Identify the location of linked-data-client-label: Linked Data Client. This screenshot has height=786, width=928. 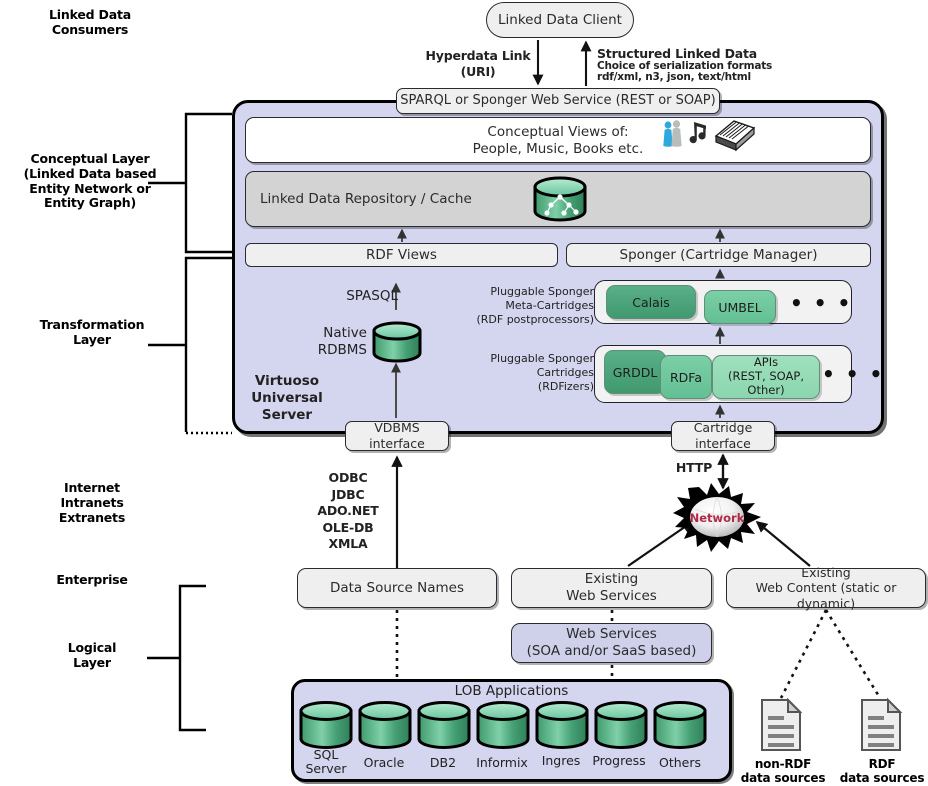
(560, 19).